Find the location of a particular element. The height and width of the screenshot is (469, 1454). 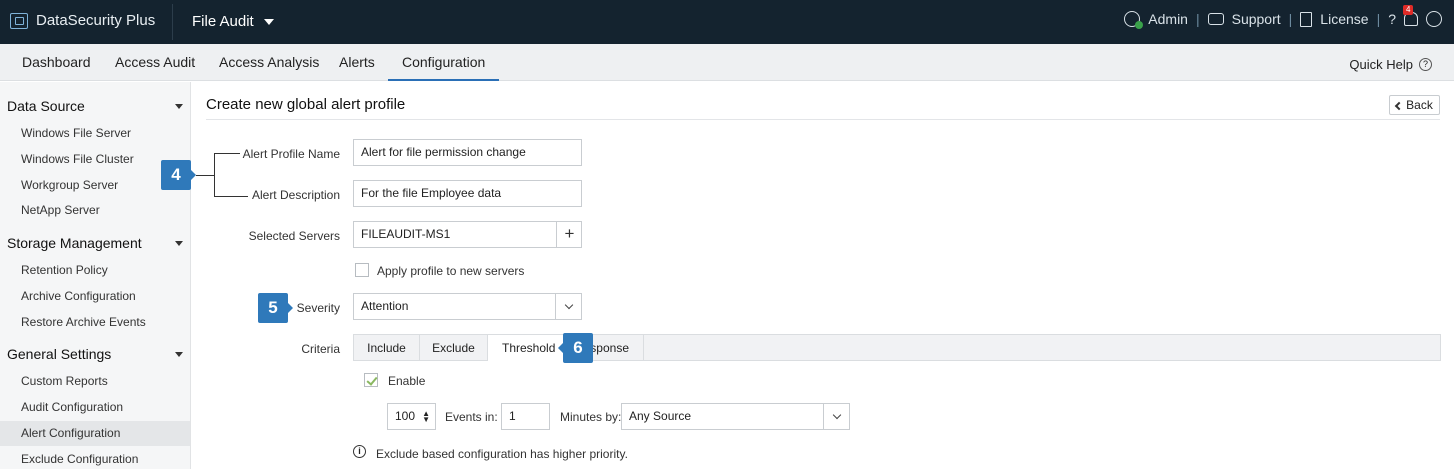

quick-help: Quick Help ? is located at coordinates (1390, 64).